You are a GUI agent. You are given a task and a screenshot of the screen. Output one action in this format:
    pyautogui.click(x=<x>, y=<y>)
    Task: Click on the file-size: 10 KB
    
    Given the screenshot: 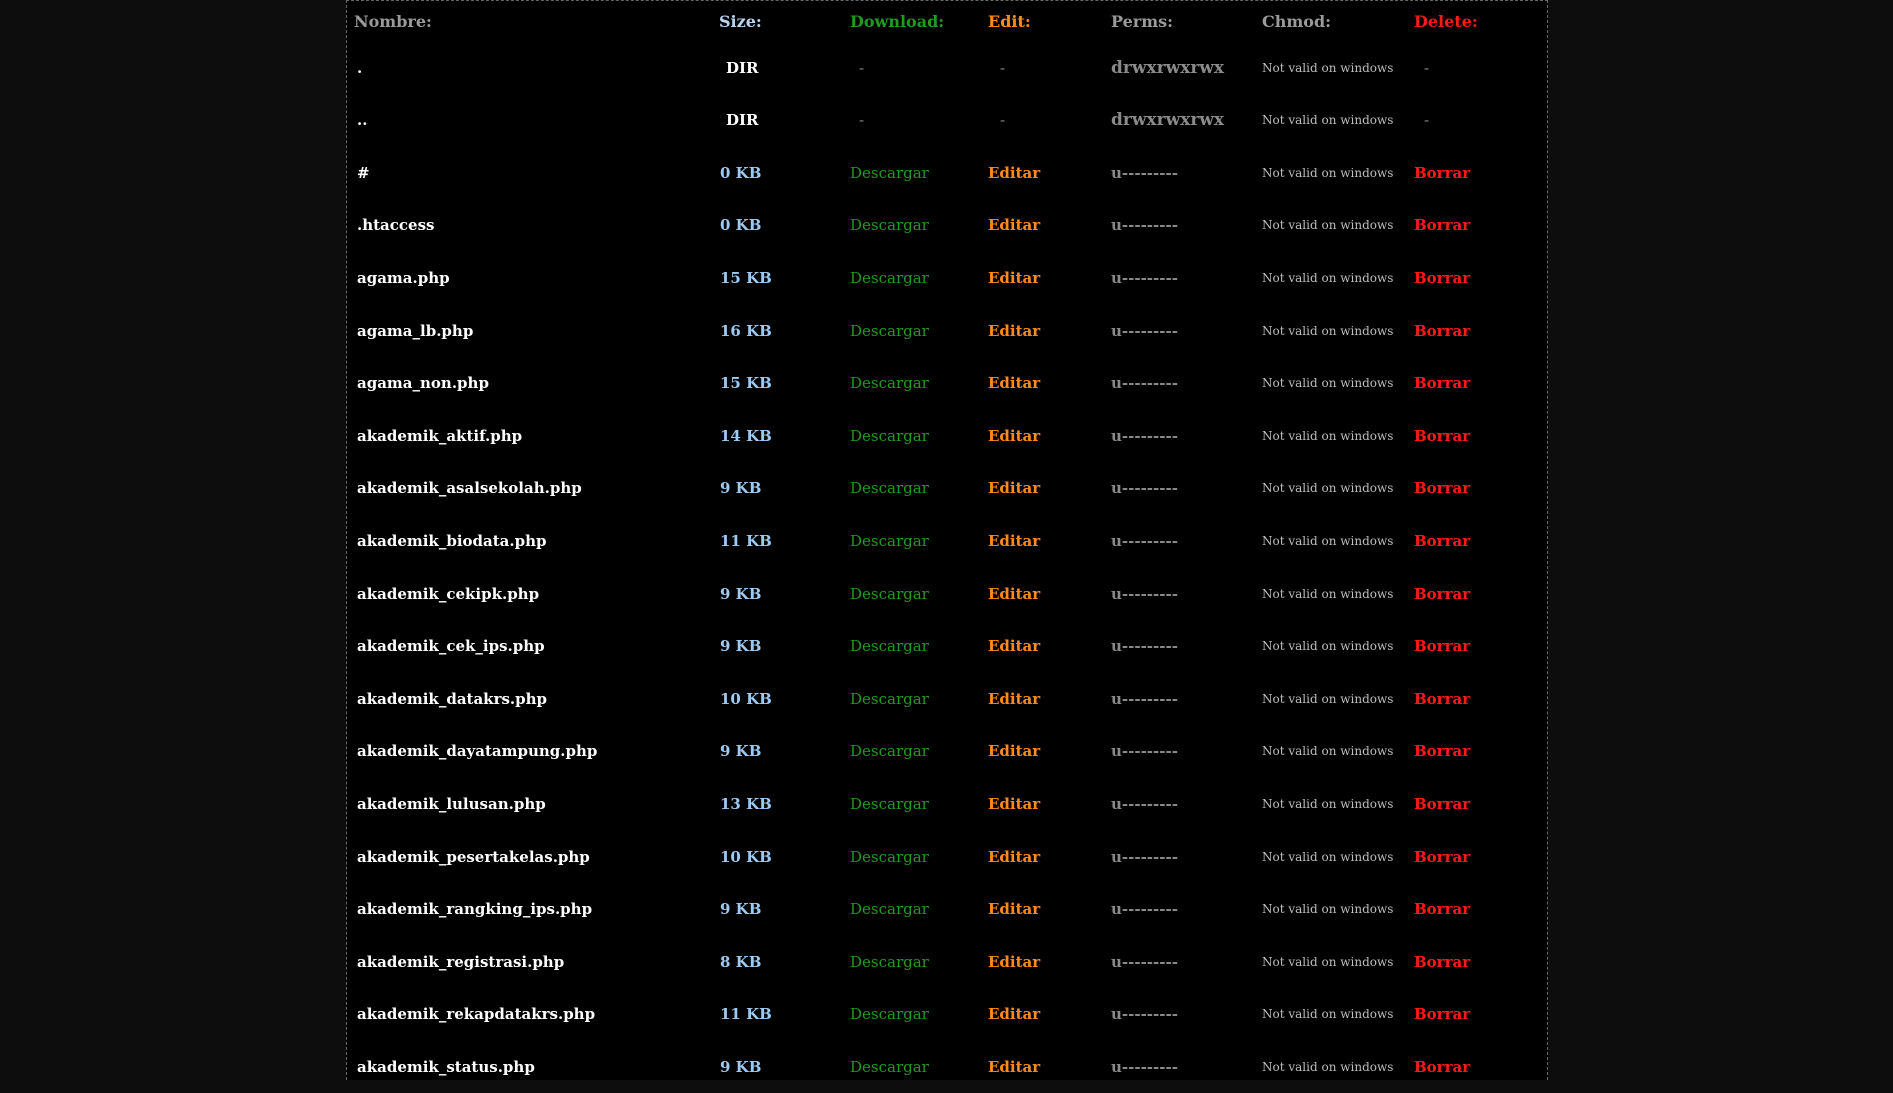 What is the action you would take?
    pyautogui.click(x=746, y=698)
    